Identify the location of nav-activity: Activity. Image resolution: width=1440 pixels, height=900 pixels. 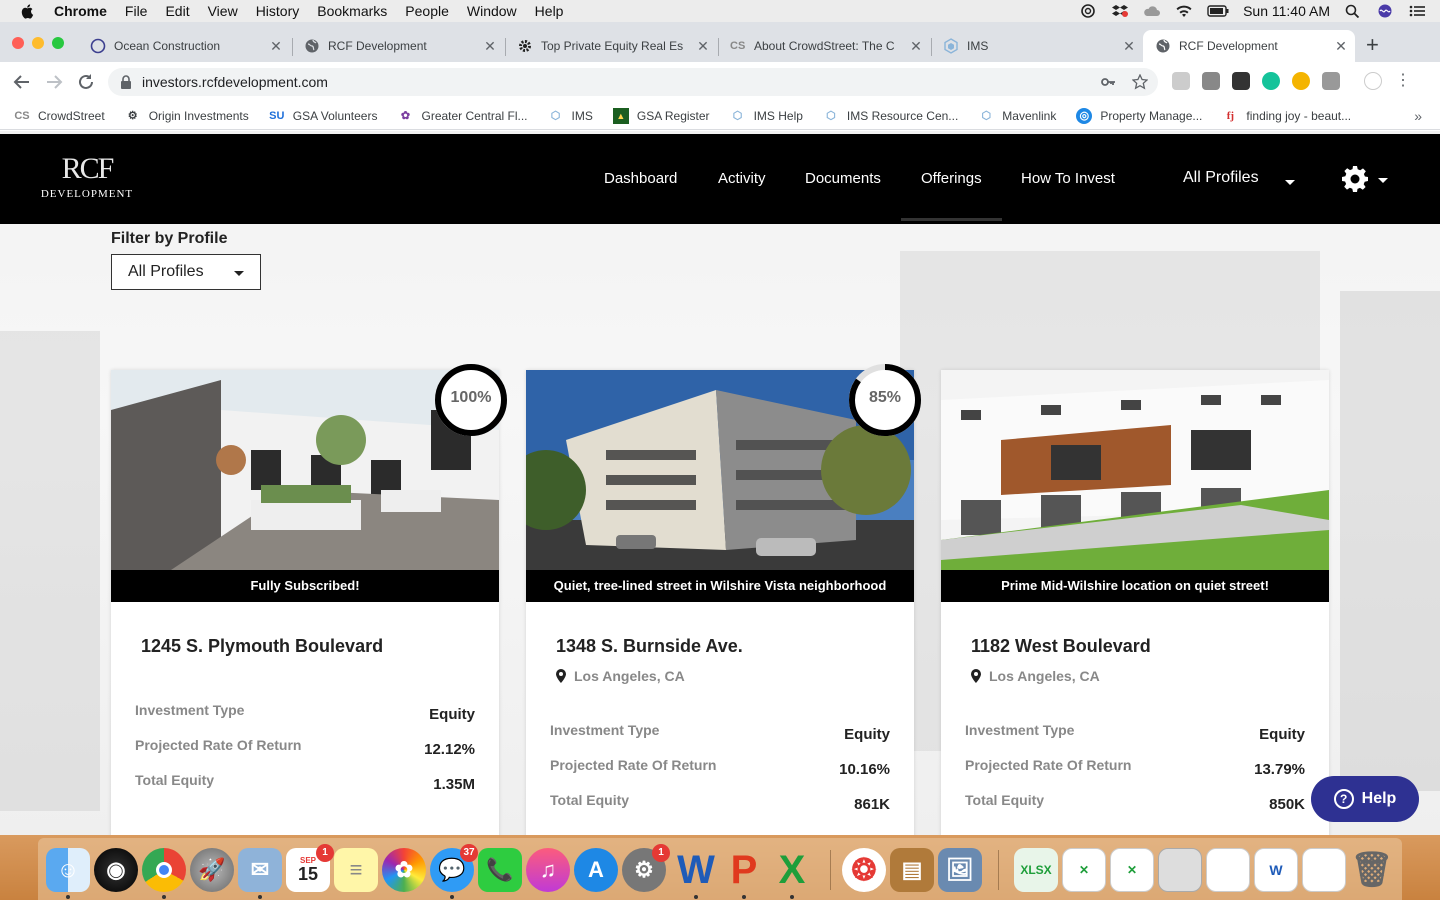
(742, 178).